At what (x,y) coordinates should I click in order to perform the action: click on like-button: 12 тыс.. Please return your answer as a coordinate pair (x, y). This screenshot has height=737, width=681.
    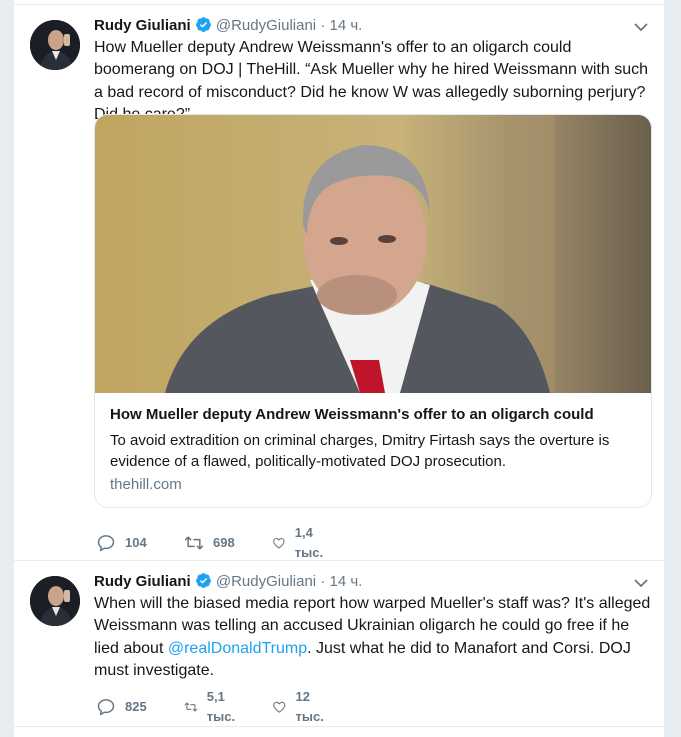
    Looking at the image, I should click on (300, 706).